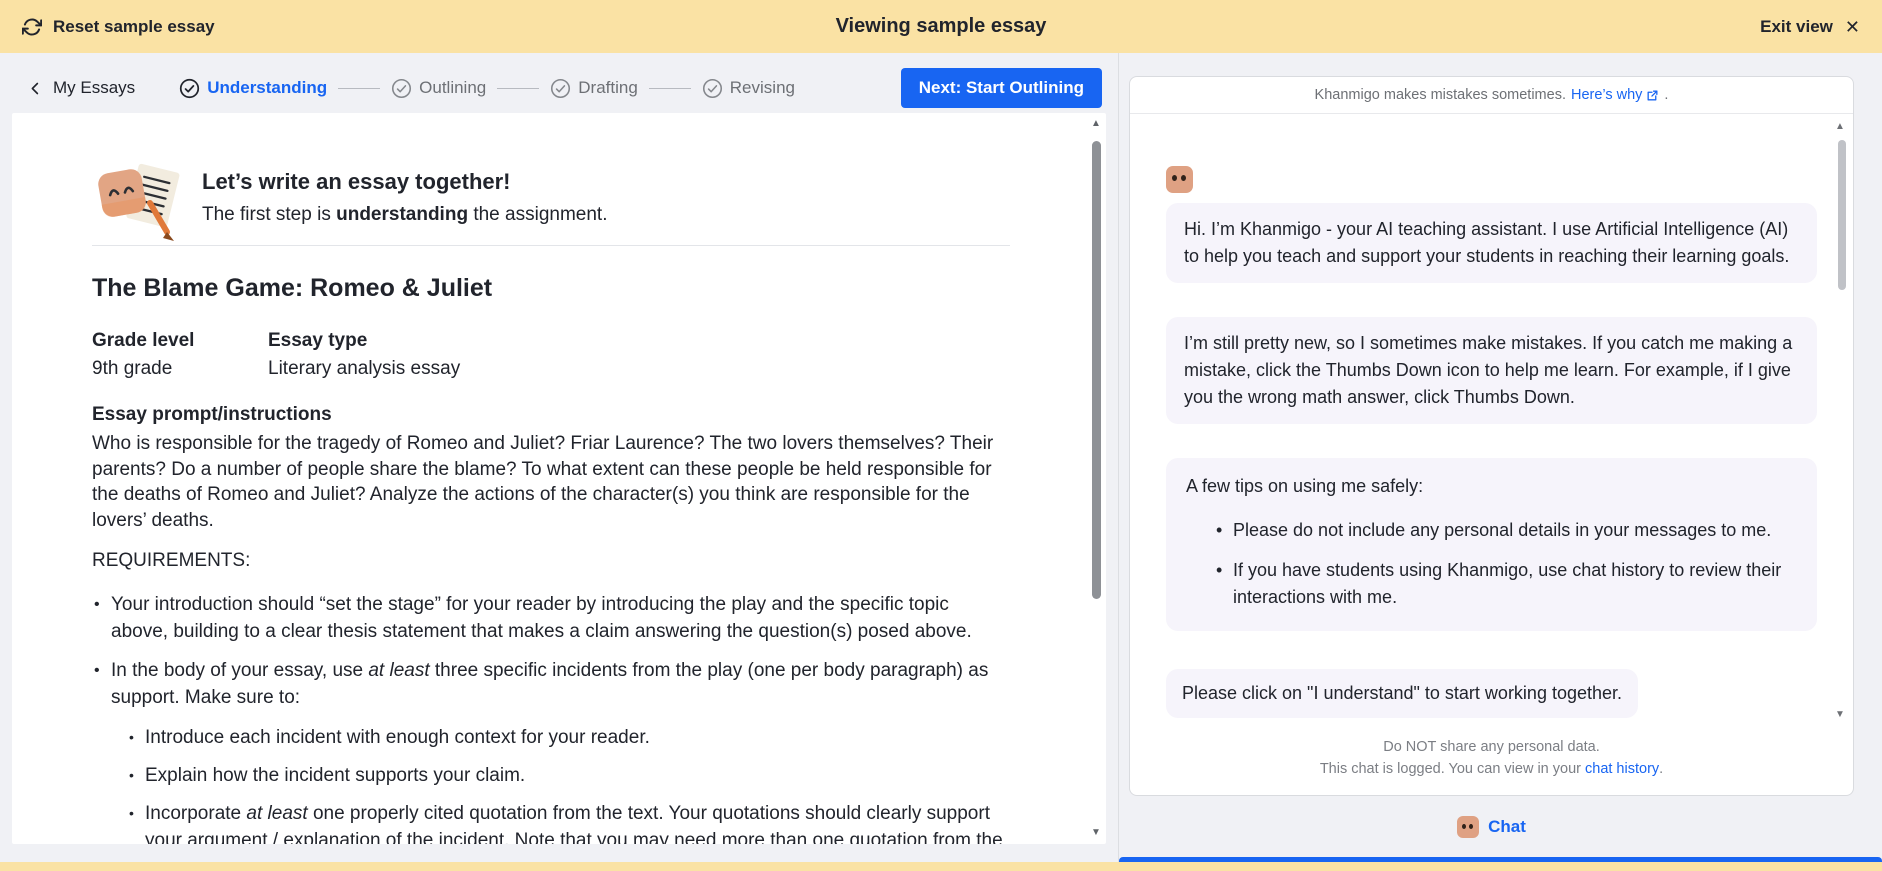  What do you see at coordinates (1096, 833) in the screenshot?
I see `scroll-down-icon: ▼` at bounding box center [1096, 833].